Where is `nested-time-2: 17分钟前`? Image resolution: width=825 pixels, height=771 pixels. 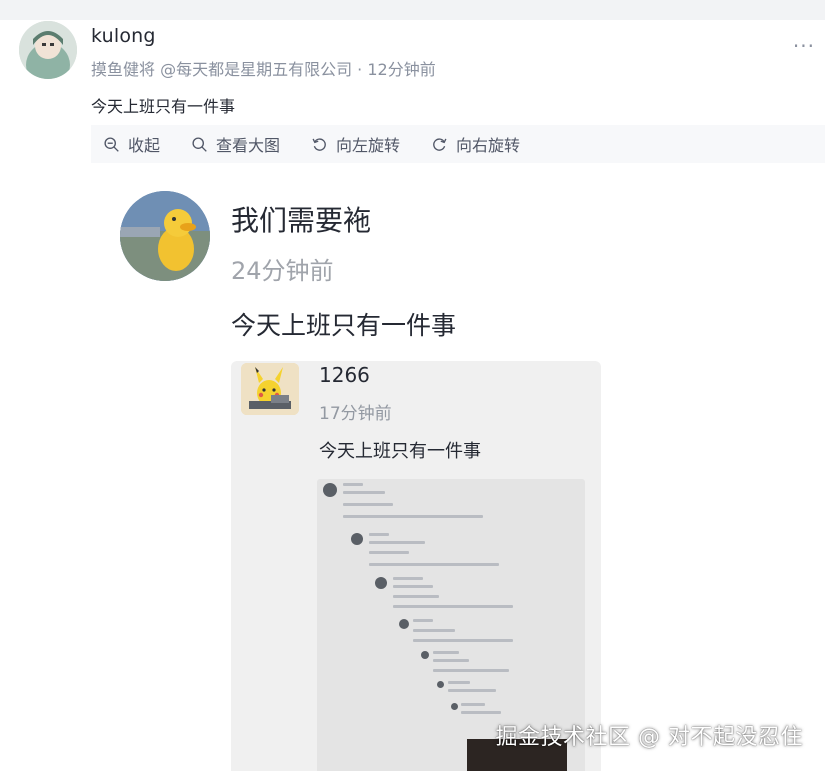 nested-time-2: 17分钟前 is located at coordinates (355, 414).